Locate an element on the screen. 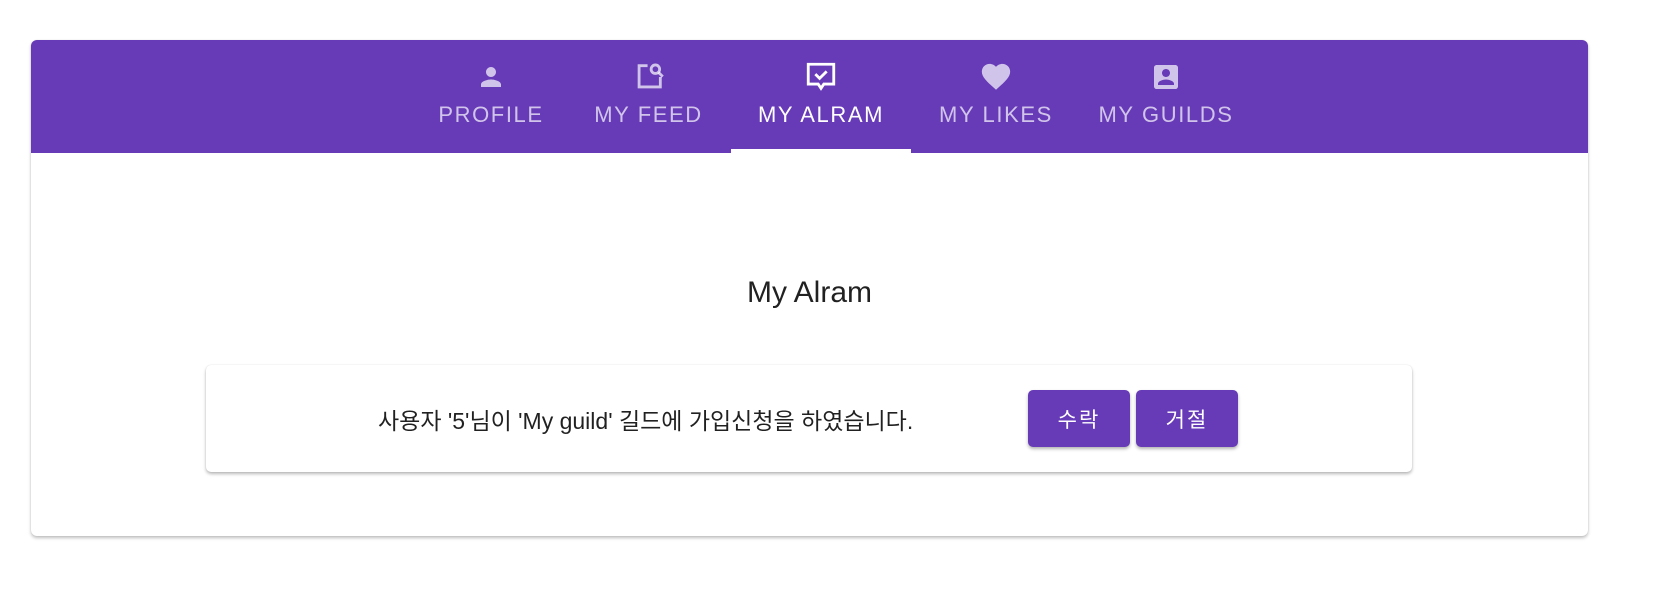 The width and height of the screenshot is (1654, 594). tab-my-guilds: MY GUILDS is located at coordinates (1166, 96).